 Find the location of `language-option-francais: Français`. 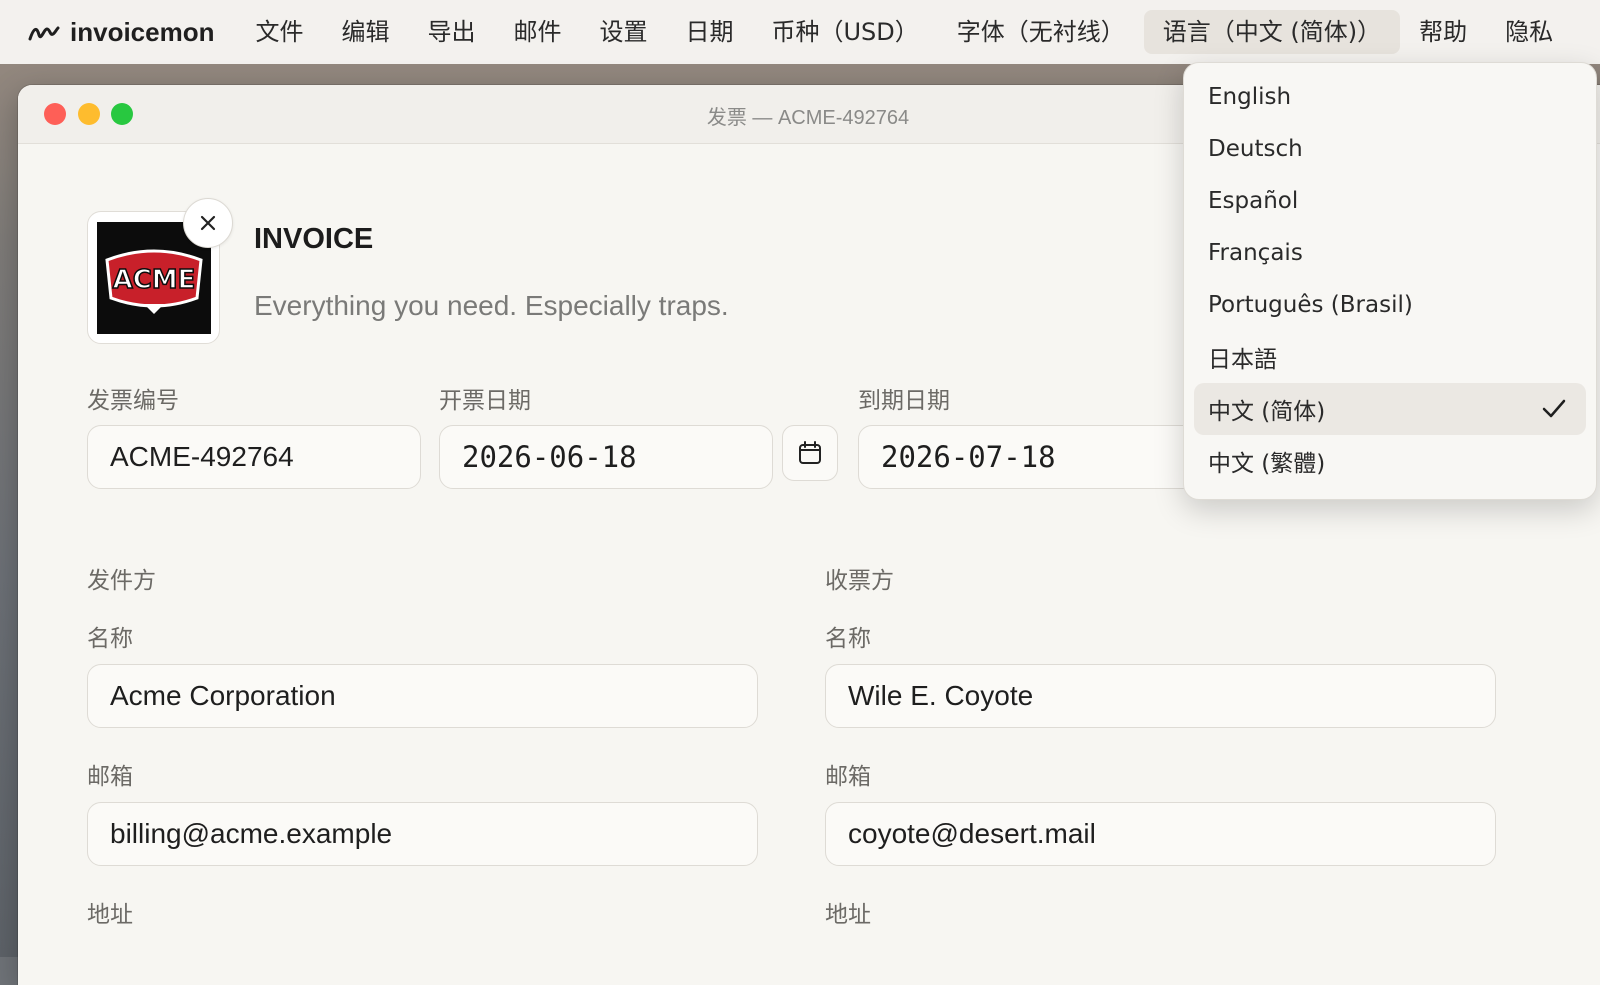

language-option-francais: Français is located at coordinates (1390, 253).